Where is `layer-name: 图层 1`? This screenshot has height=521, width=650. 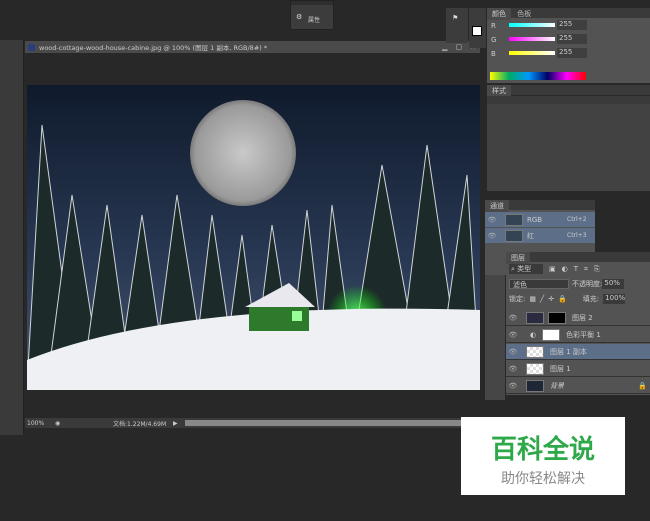 layer-name: 图层 1 is located at coordinates (560, 368).